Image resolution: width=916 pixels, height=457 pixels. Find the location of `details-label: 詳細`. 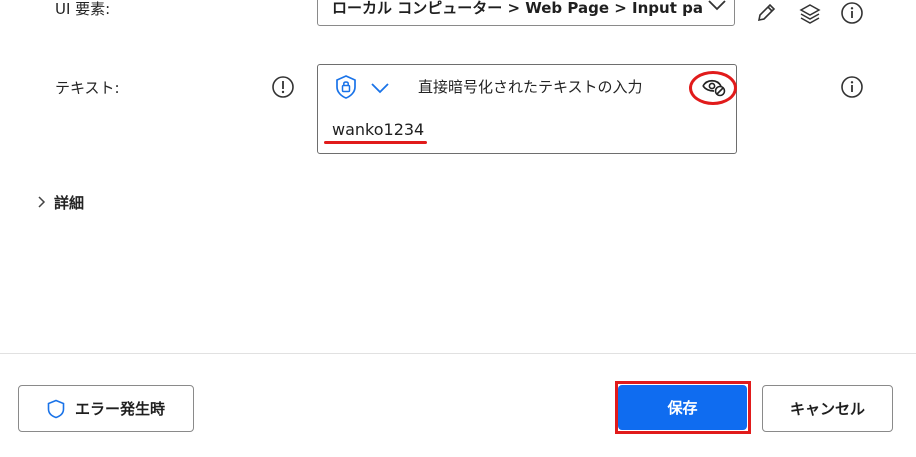

details-label: 詳細 is located at coordinates (69, 202).